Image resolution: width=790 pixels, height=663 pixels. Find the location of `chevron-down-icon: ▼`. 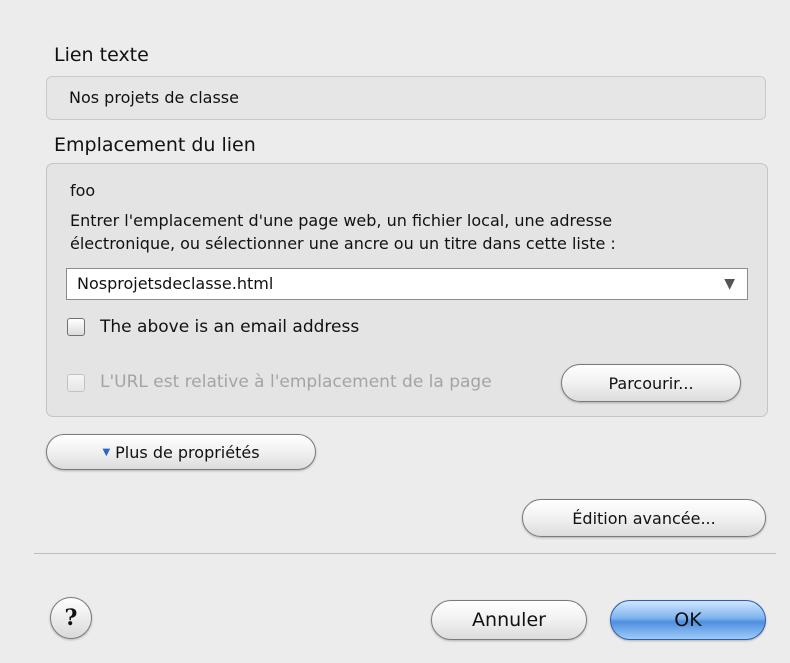

chevron-down-icon: ▼ is located at coordinates (729, 284).